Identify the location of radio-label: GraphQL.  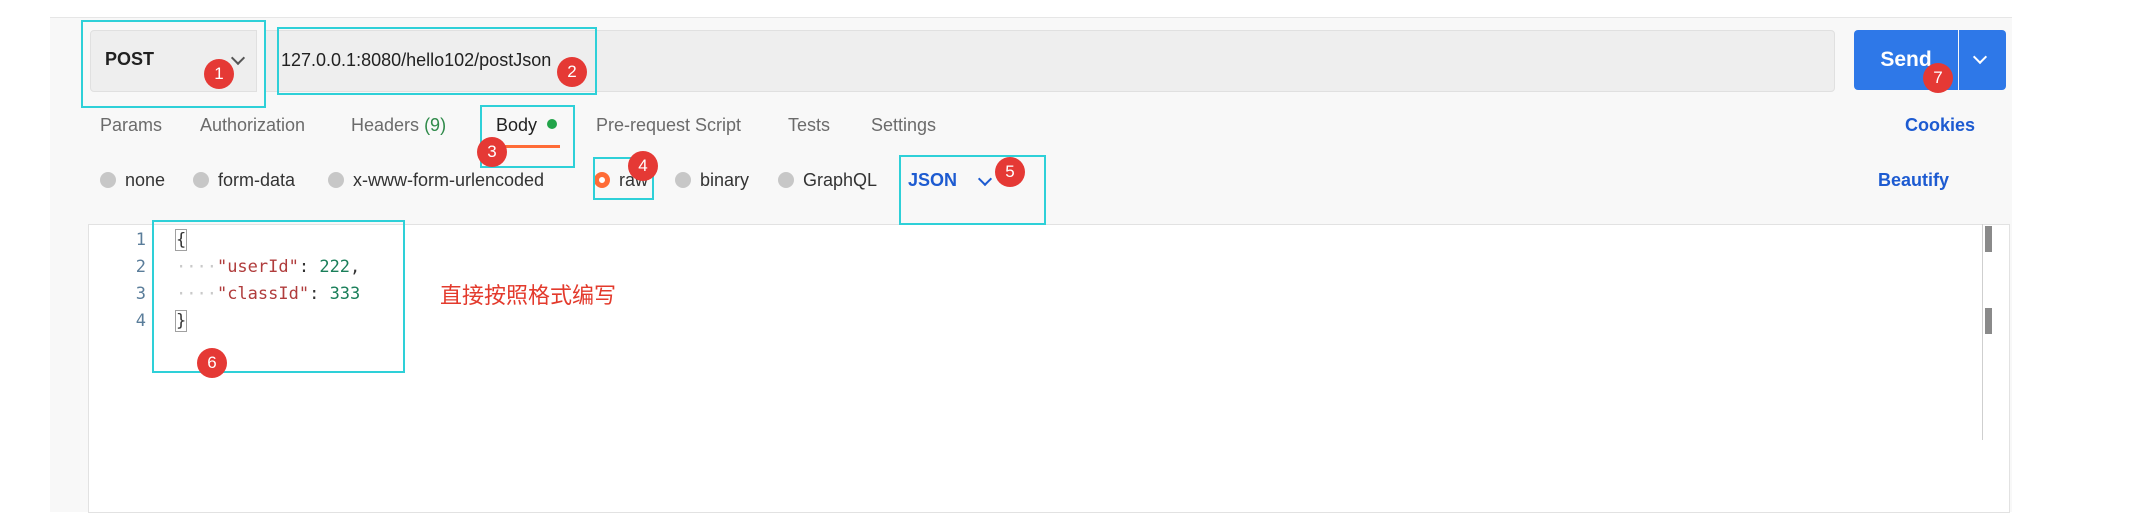
(840, 180).